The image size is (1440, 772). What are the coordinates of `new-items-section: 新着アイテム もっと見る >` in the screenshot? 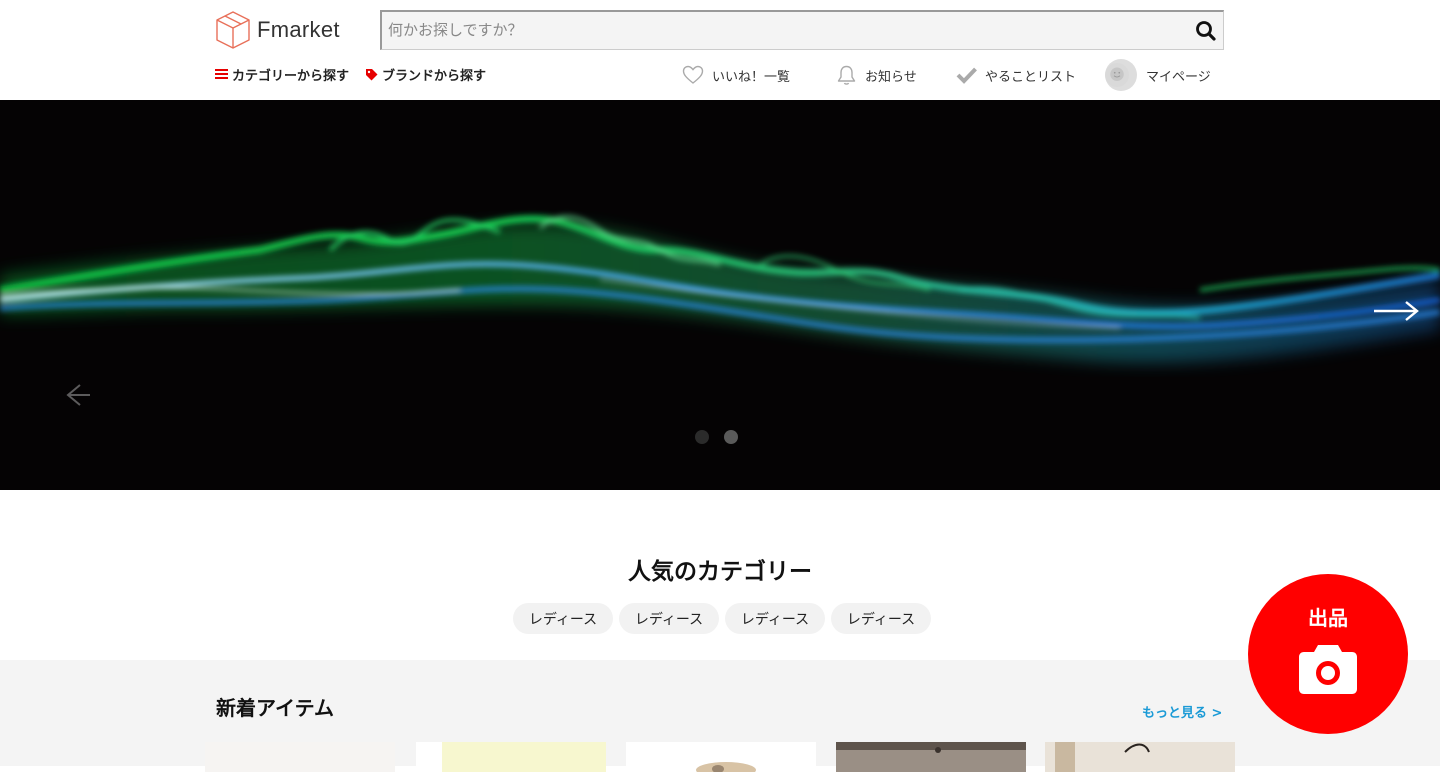 It's located at (720, 716).